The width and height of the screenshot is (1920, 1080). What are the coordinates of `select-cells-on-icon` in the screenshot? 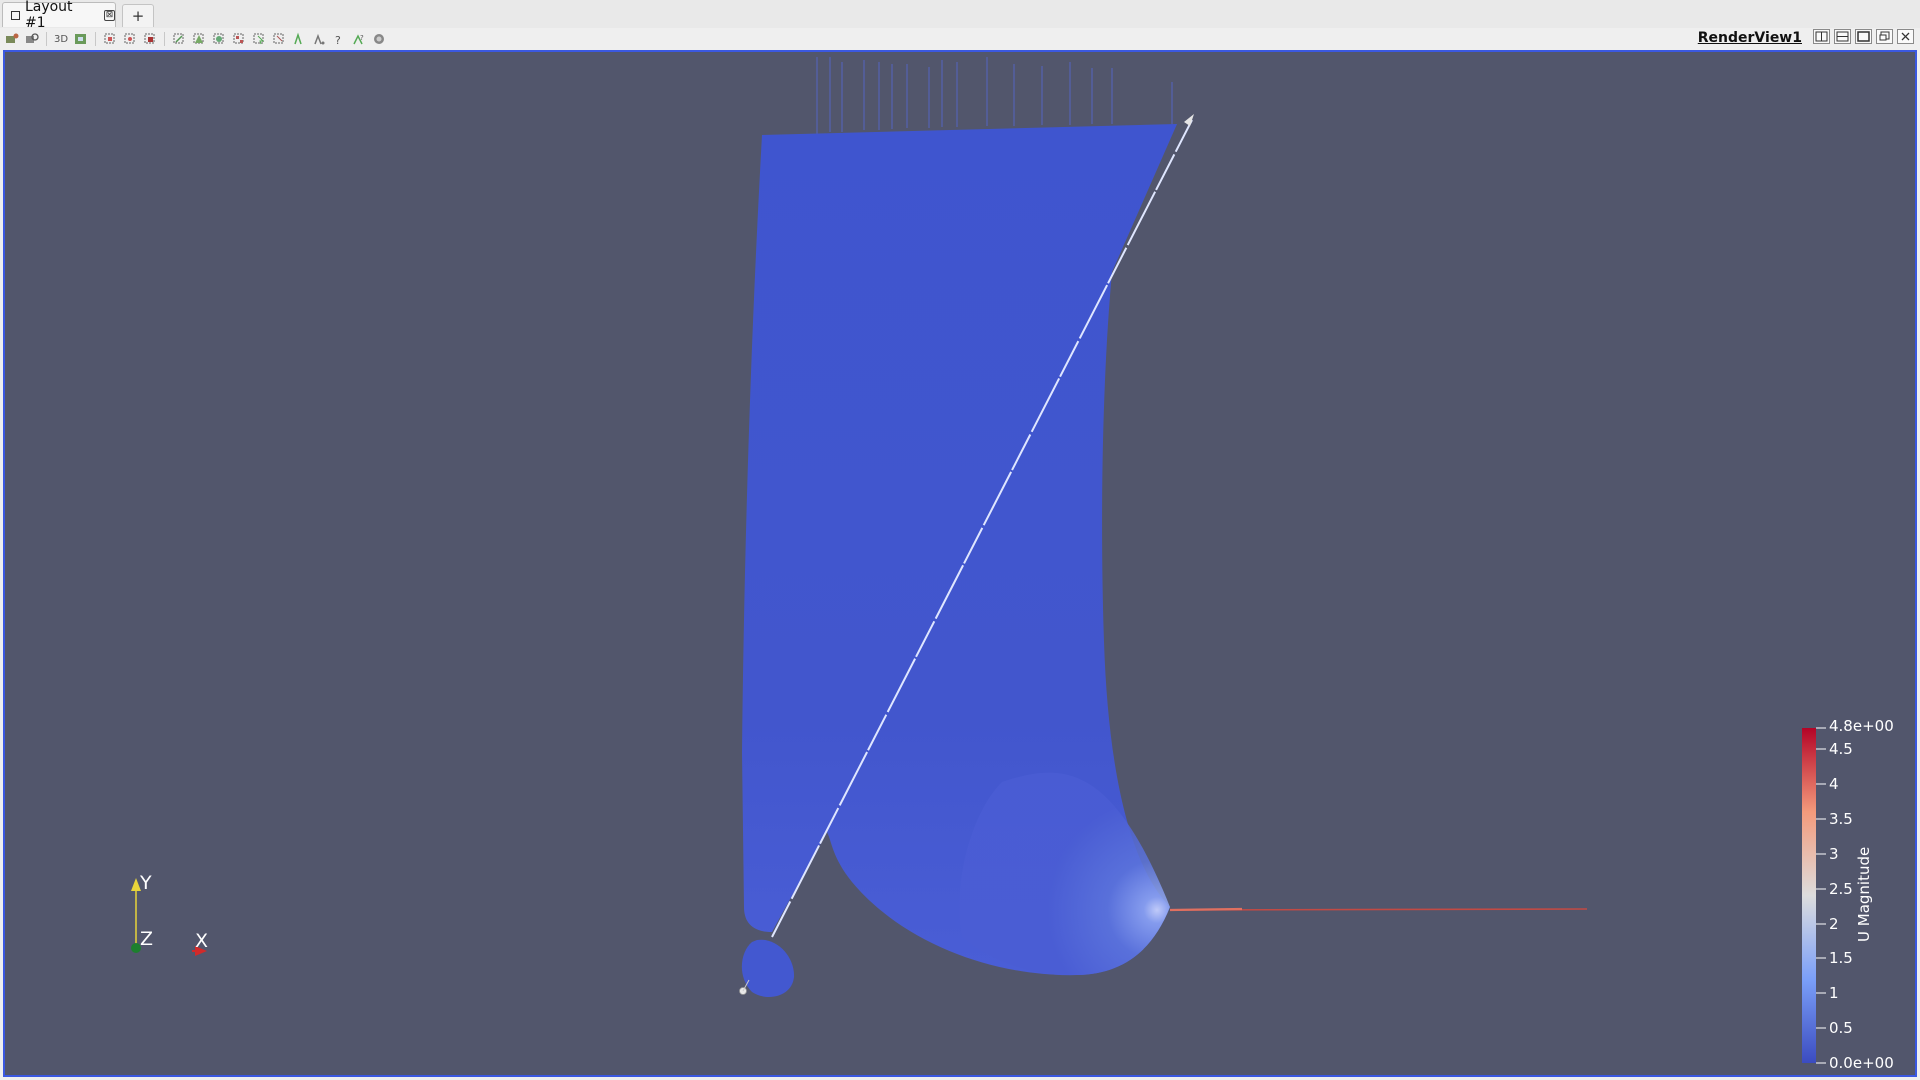 It's located at (110, 39).